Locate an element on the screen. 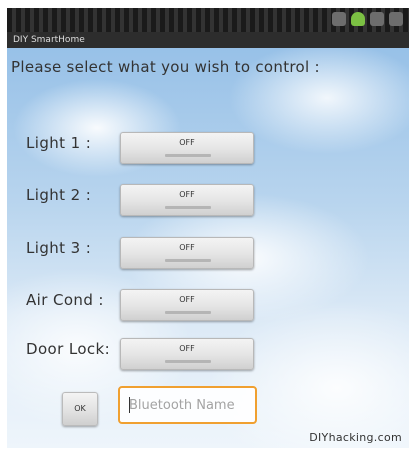  light-2-label: Light 2 : is located at coordinates (59, 195).